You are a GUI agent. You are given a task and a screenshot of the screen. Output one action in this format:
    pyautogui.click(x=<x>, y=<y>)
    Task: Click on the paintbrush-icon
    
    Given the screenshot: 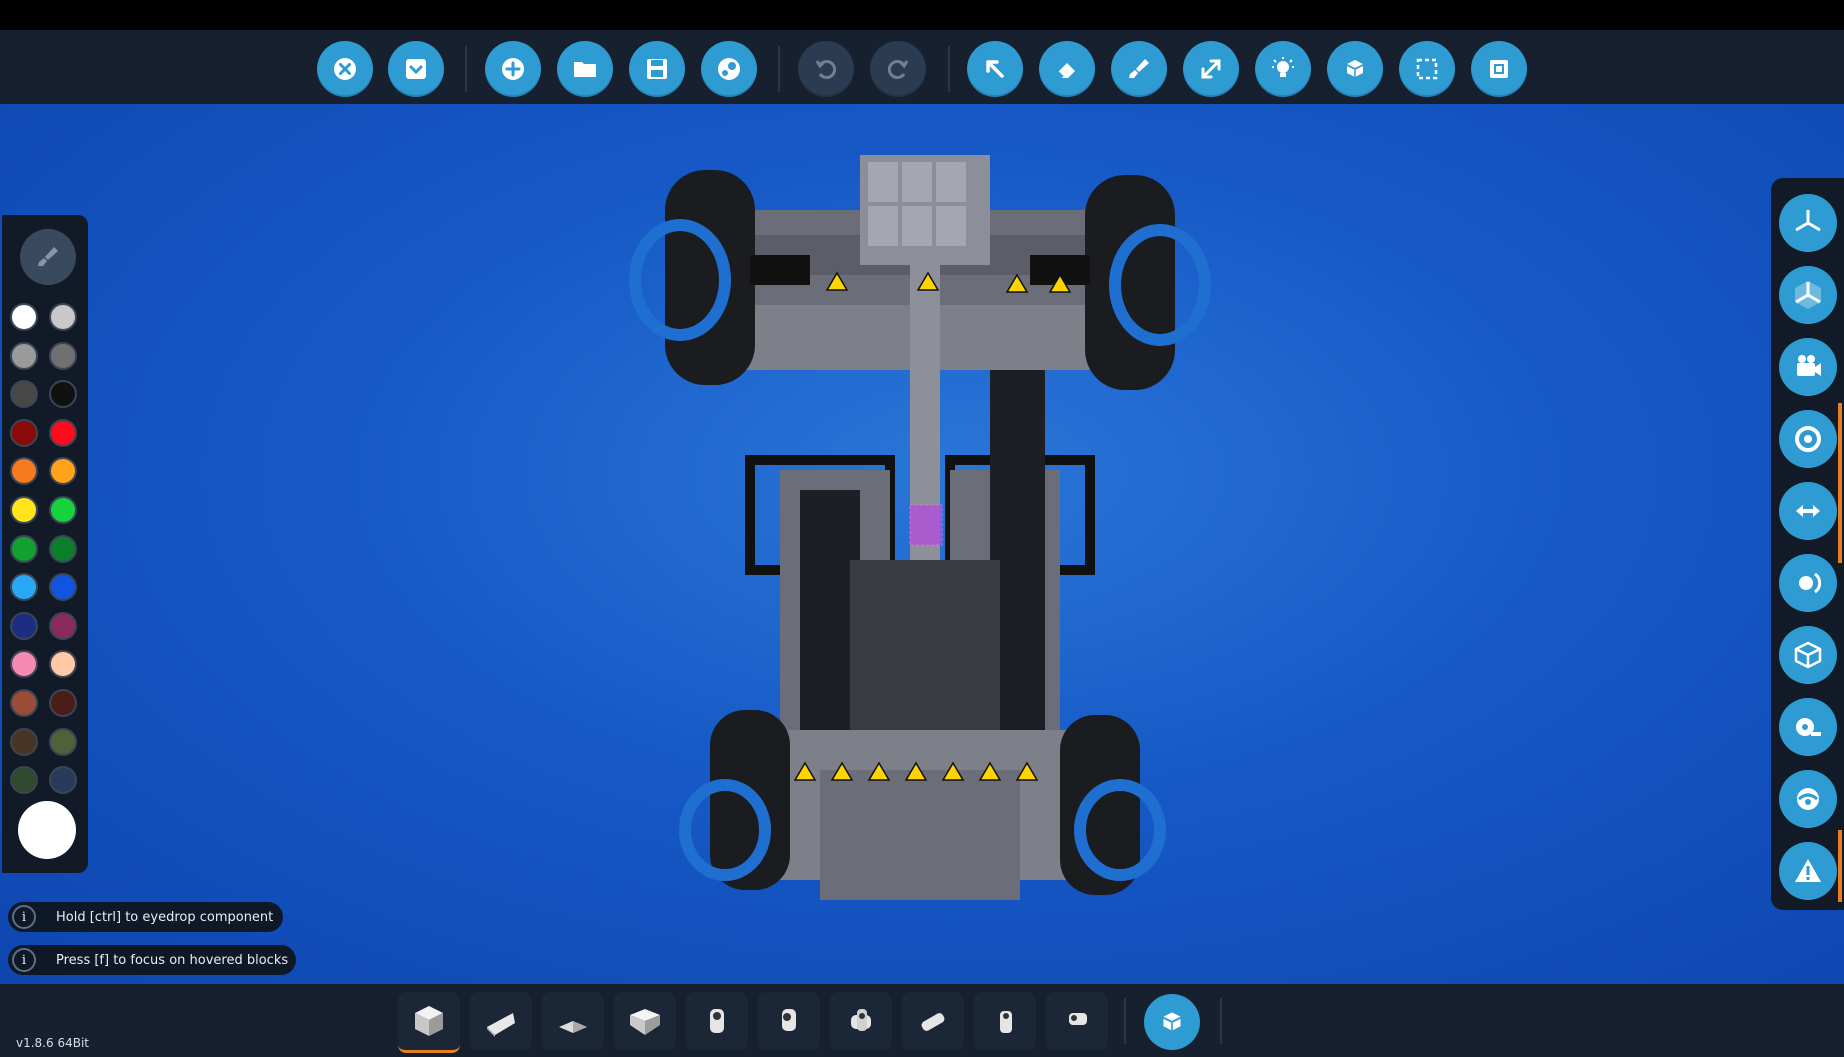 What is the action you would take?
    pyautogui.click(x=1139, y=68)
    